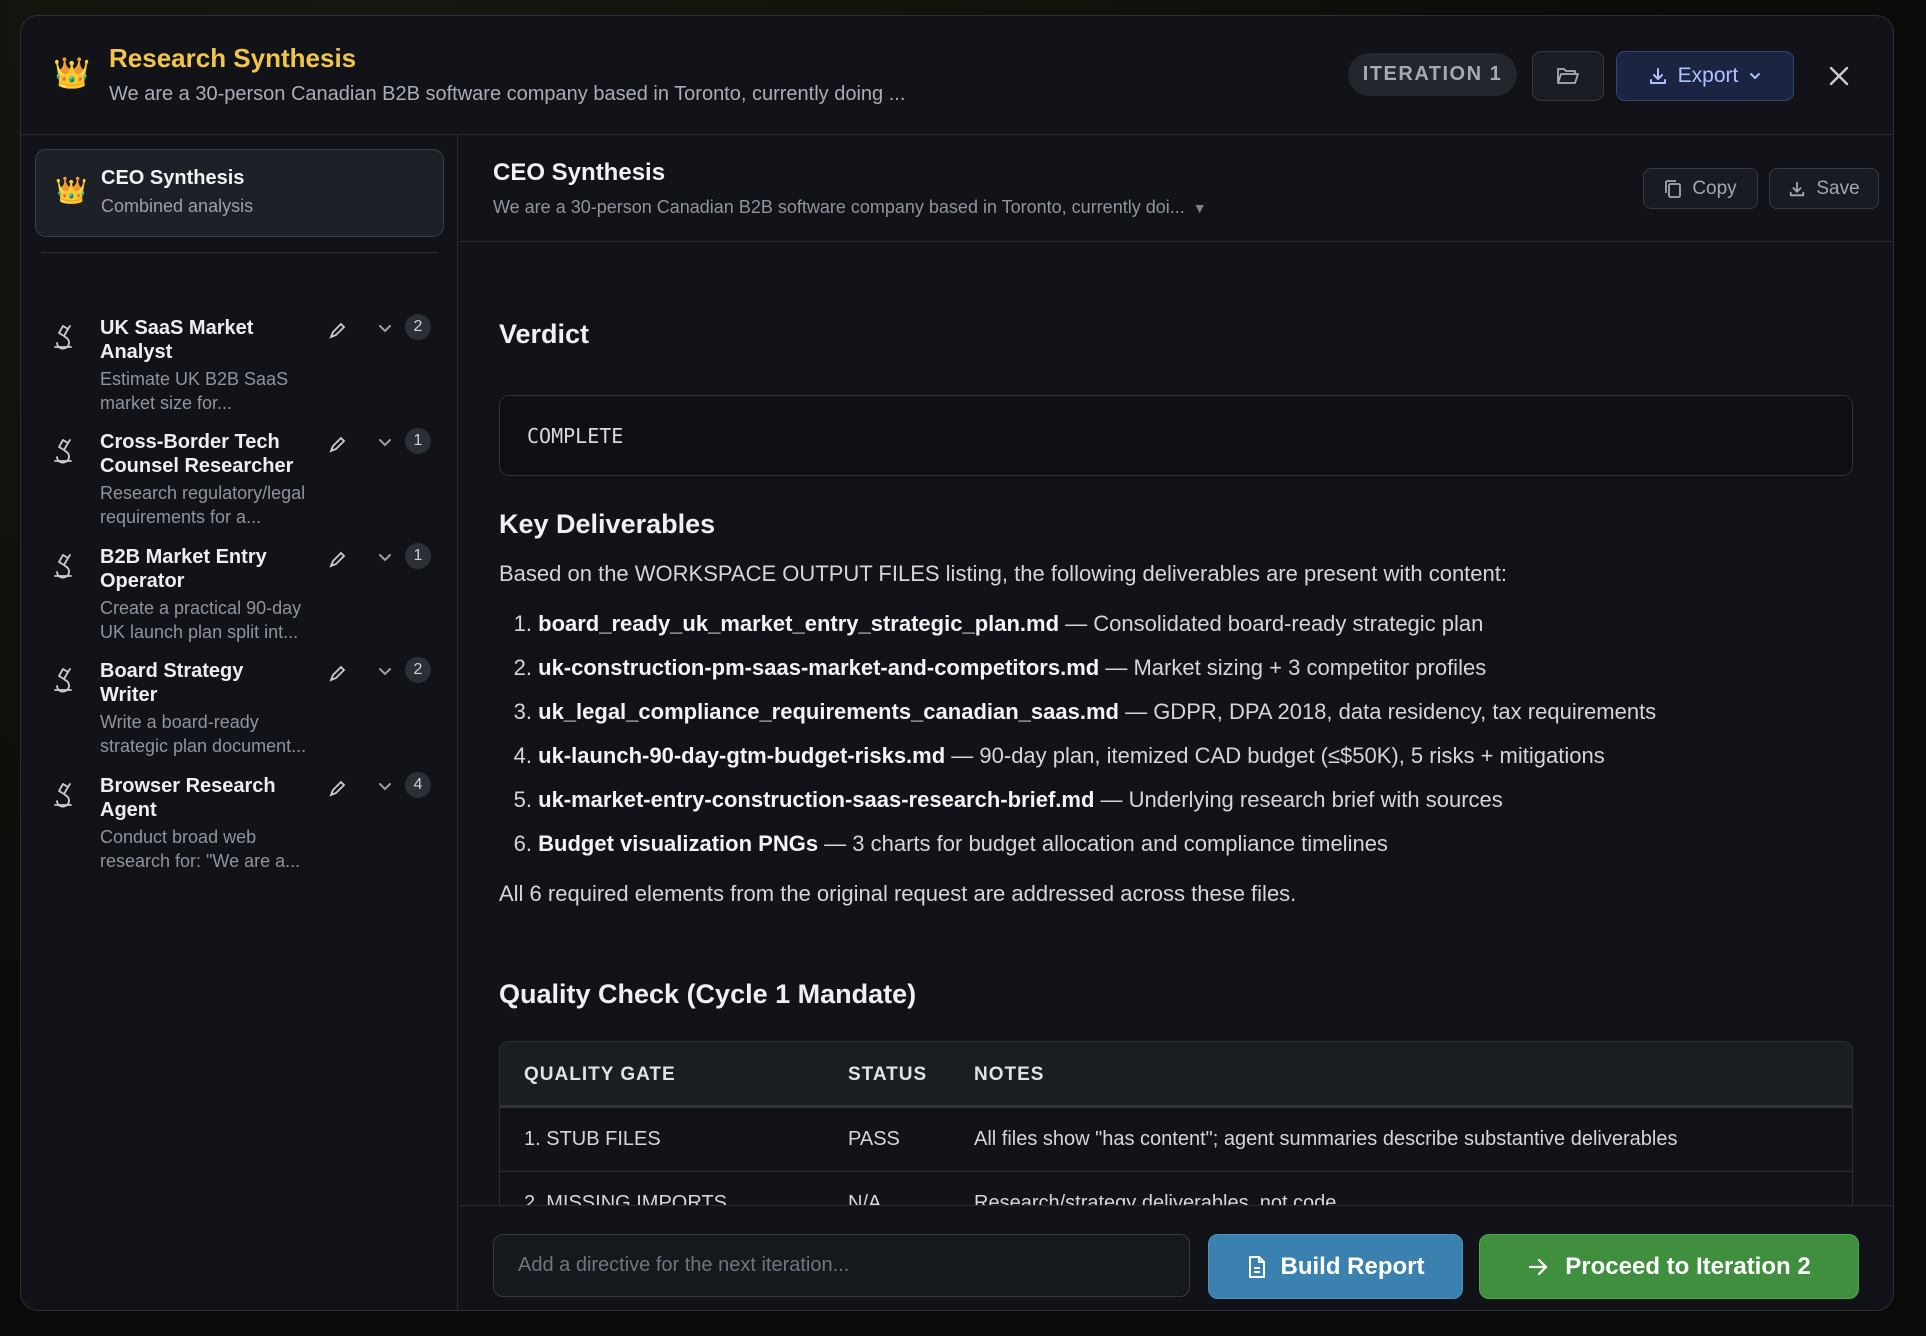 This screenshot has height=1336, width=1926. What do you see at coordinates (575, 436) in the screenshot?
I see `verdict-value: COMPLETE` at bounding box center [575, 436].